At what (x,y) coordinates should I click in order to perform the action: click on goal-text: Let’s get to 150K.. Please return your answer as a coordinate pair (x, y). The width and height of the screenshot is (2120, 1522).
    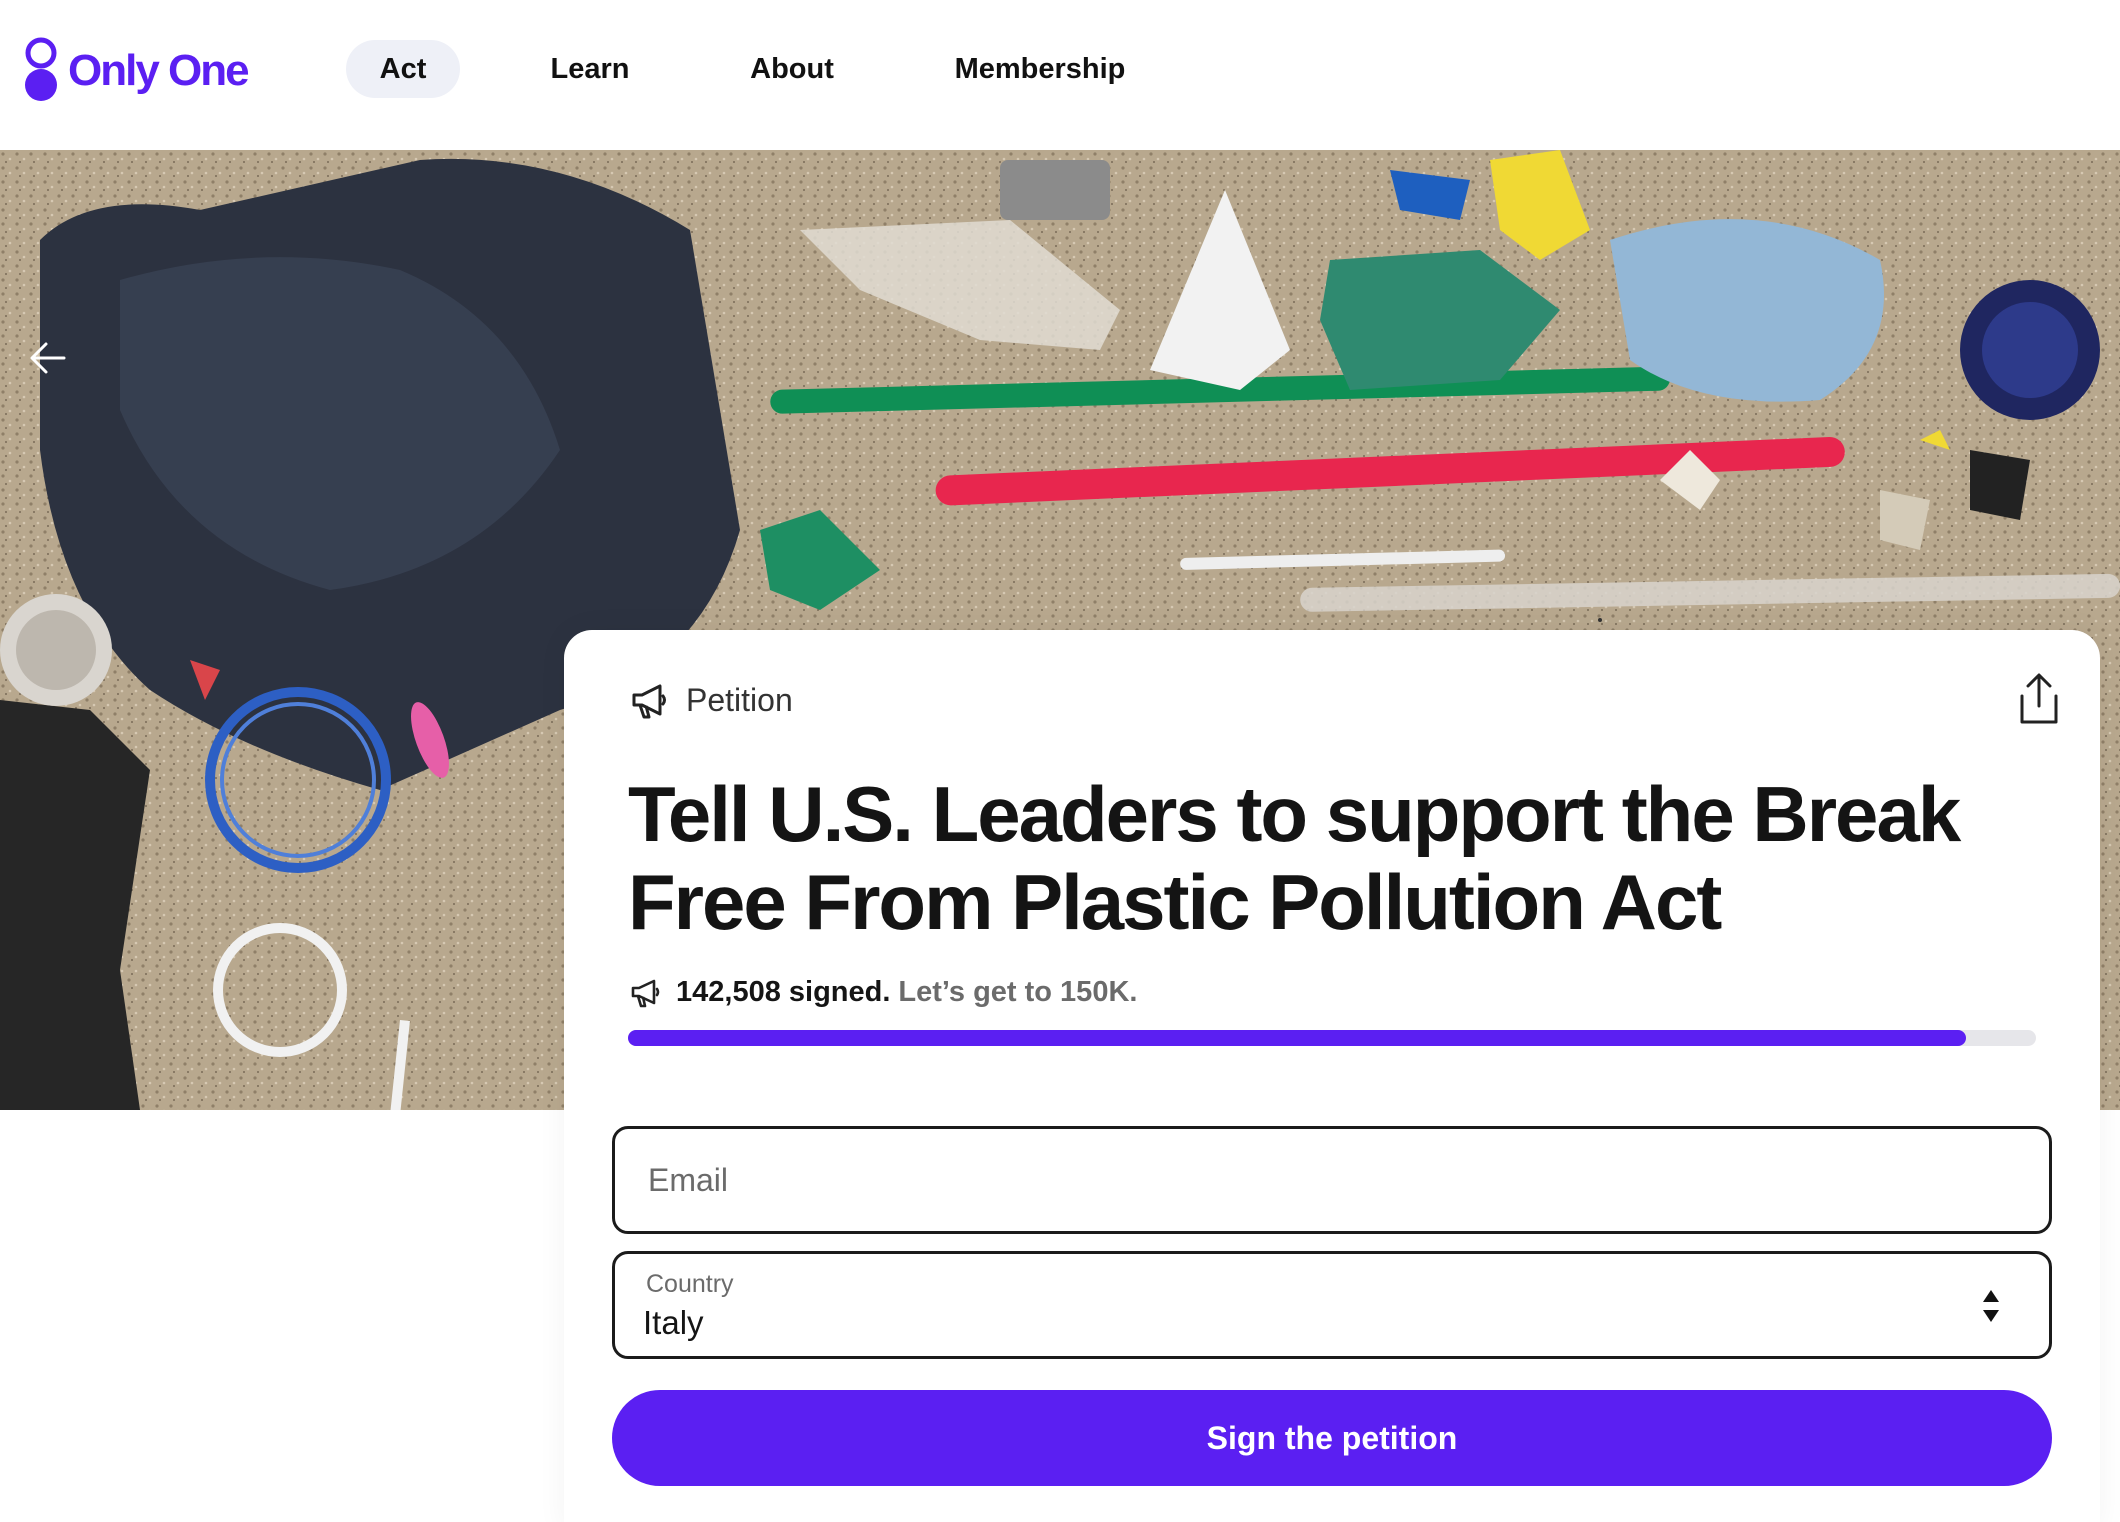
    Looking at the image, I should click on (1018, 992).